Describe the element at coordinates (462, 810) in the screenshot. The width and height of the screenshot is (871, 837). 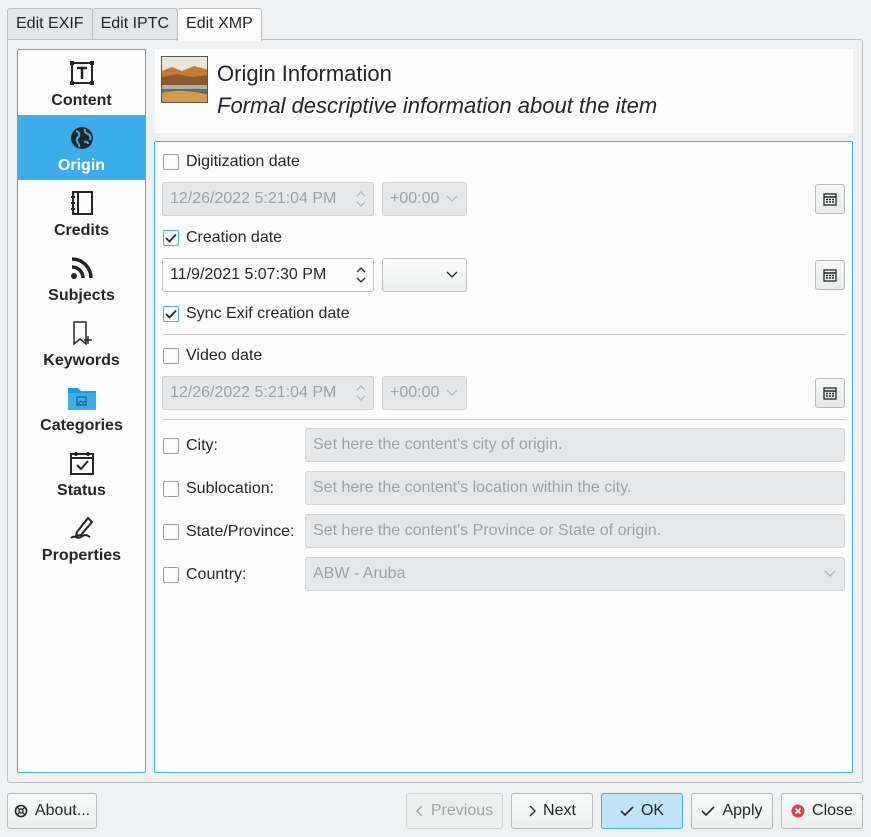
I see `previous-label: Previous` at that location.